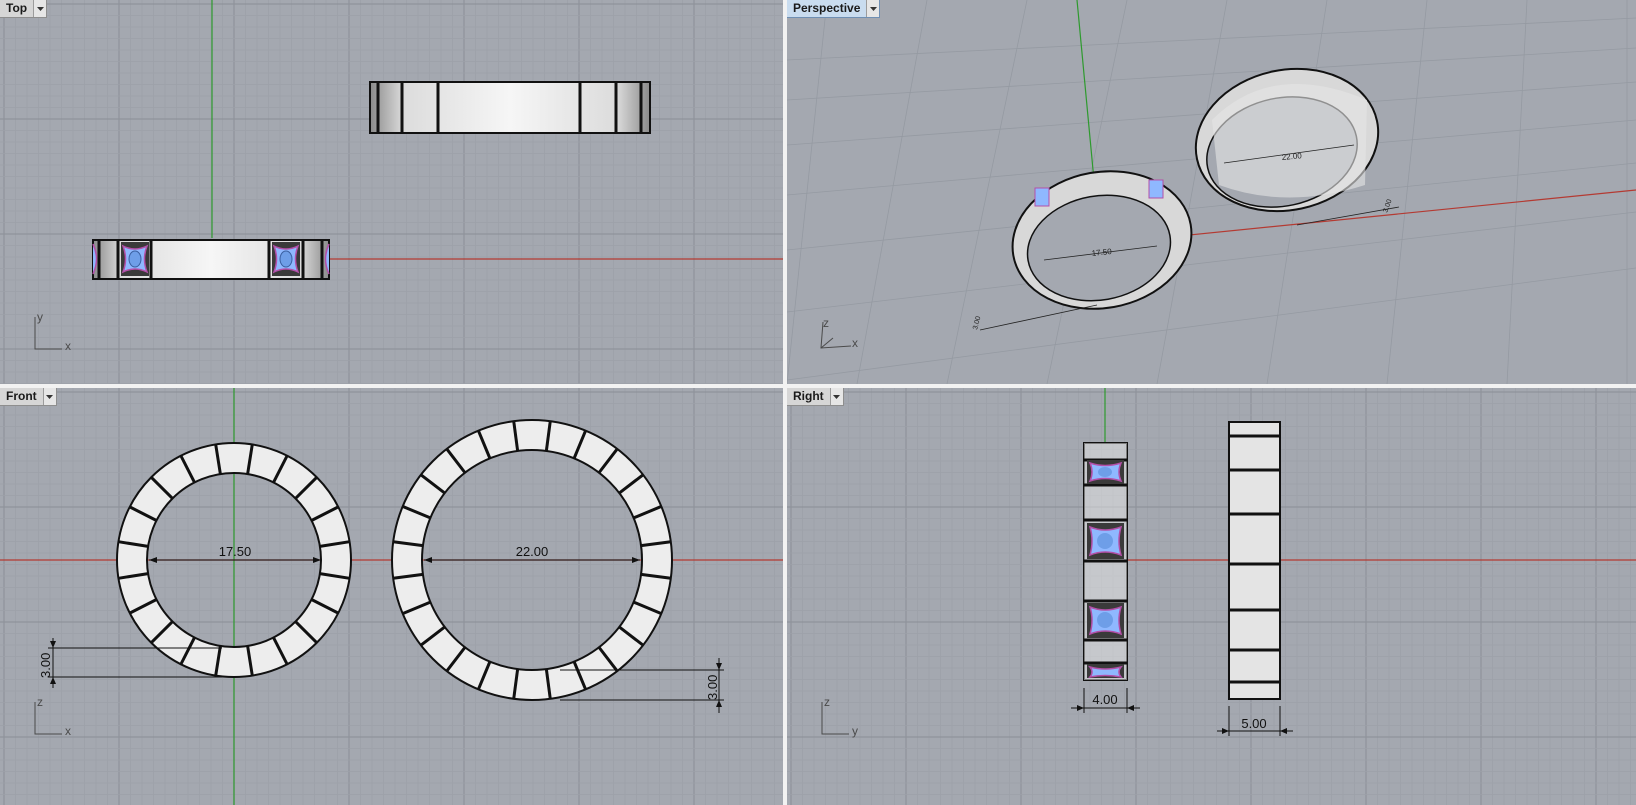 This screenshot has width=1636, height=805. I want to click on dim-large-diameter: 22.00, so click(1291, 156).